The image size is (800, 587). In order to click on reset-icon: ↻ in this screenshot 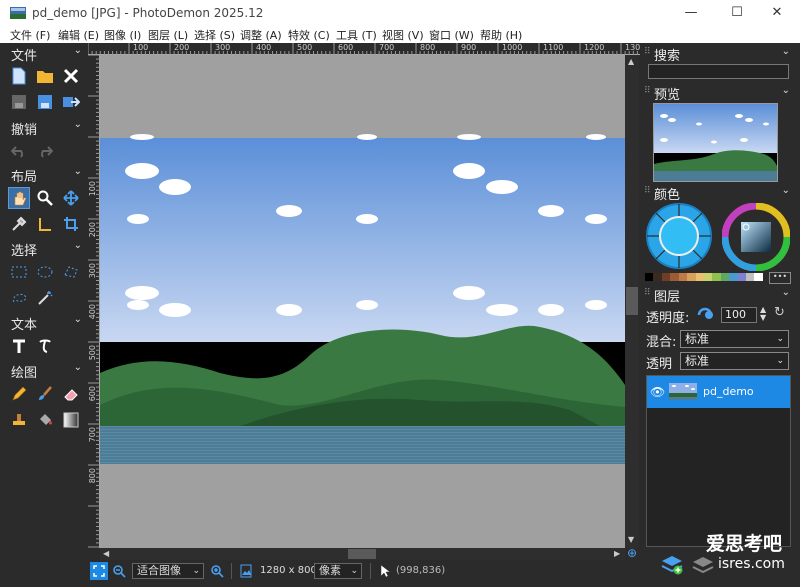, I will do `click(779, 312)`.